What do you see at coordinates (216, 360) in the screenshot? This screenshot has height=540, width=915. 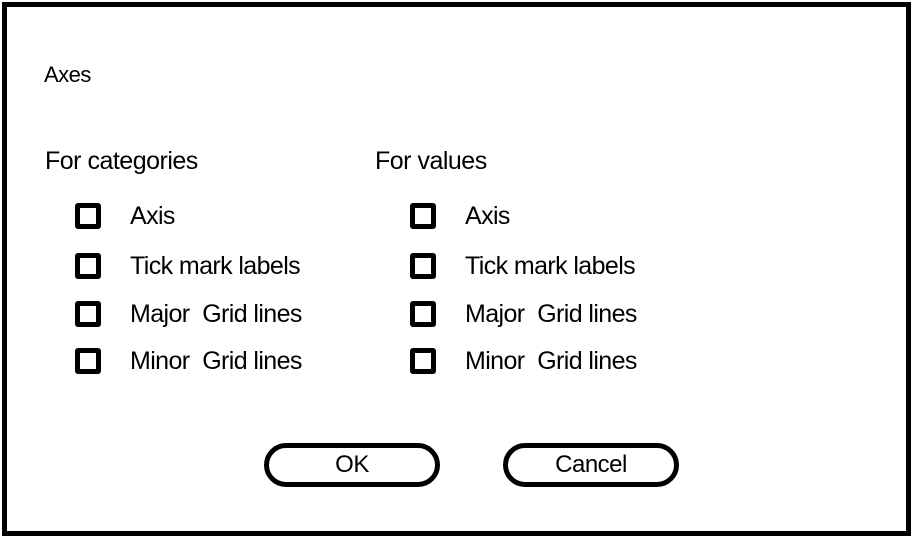 I see `categories-minor-grid-lines-label: Minor Grid lines` at bounding box center [216, 360].